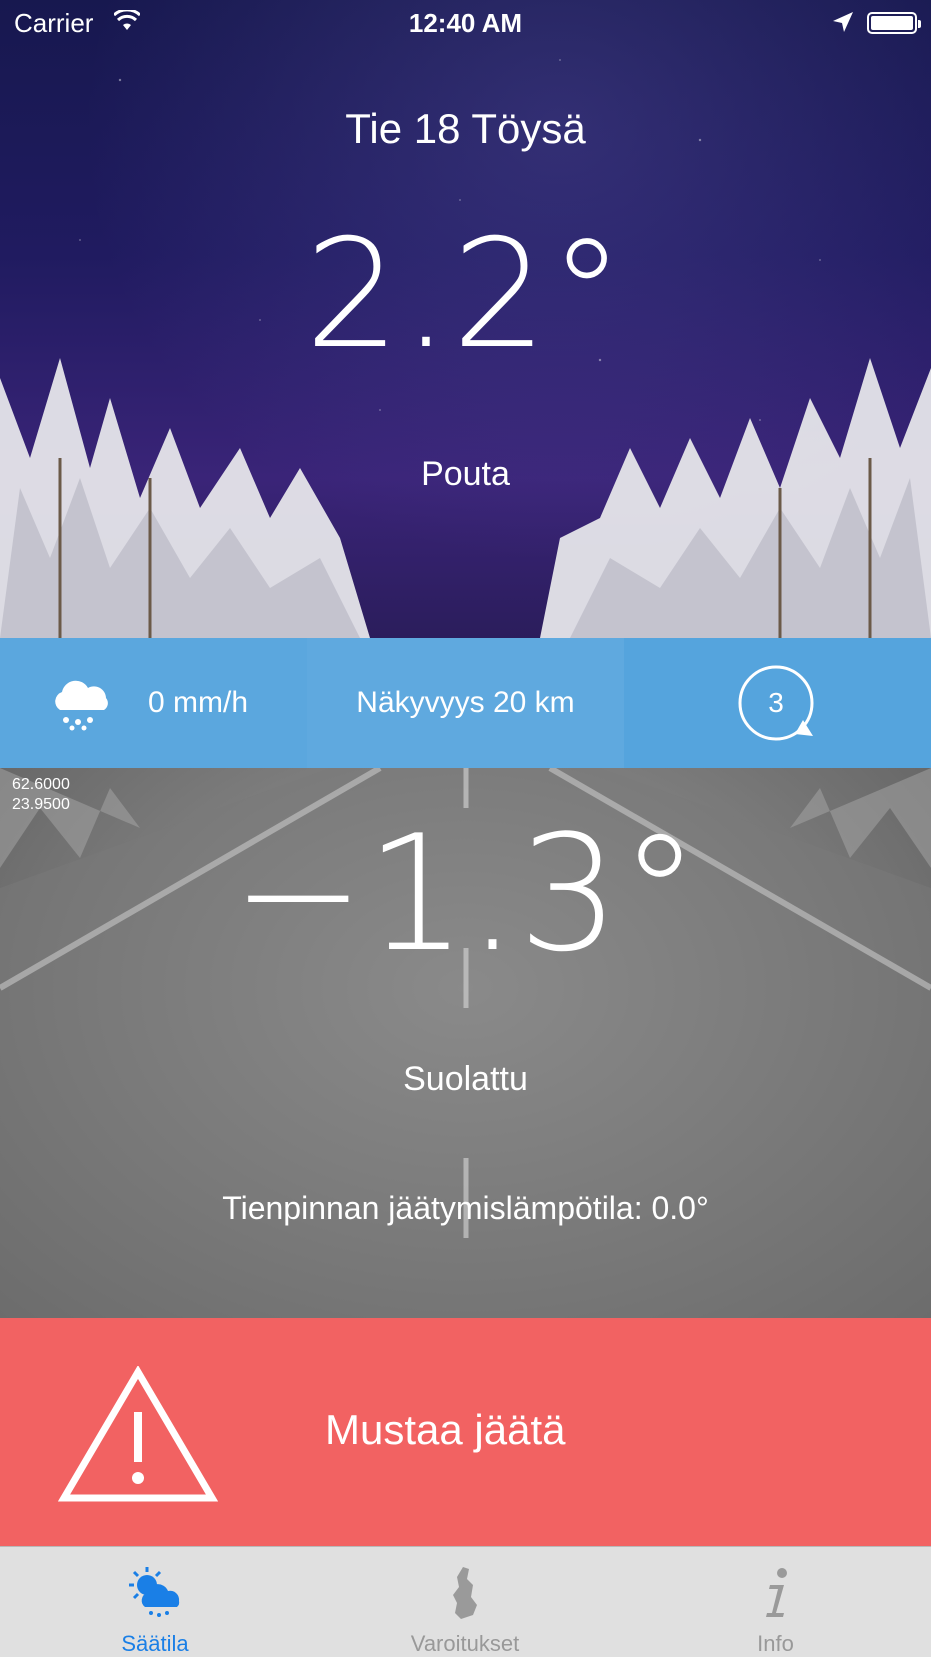 This screenshot has width=931, height=1657. I want to click on precipitation-value: 0 mm/h, so click(198, 702).